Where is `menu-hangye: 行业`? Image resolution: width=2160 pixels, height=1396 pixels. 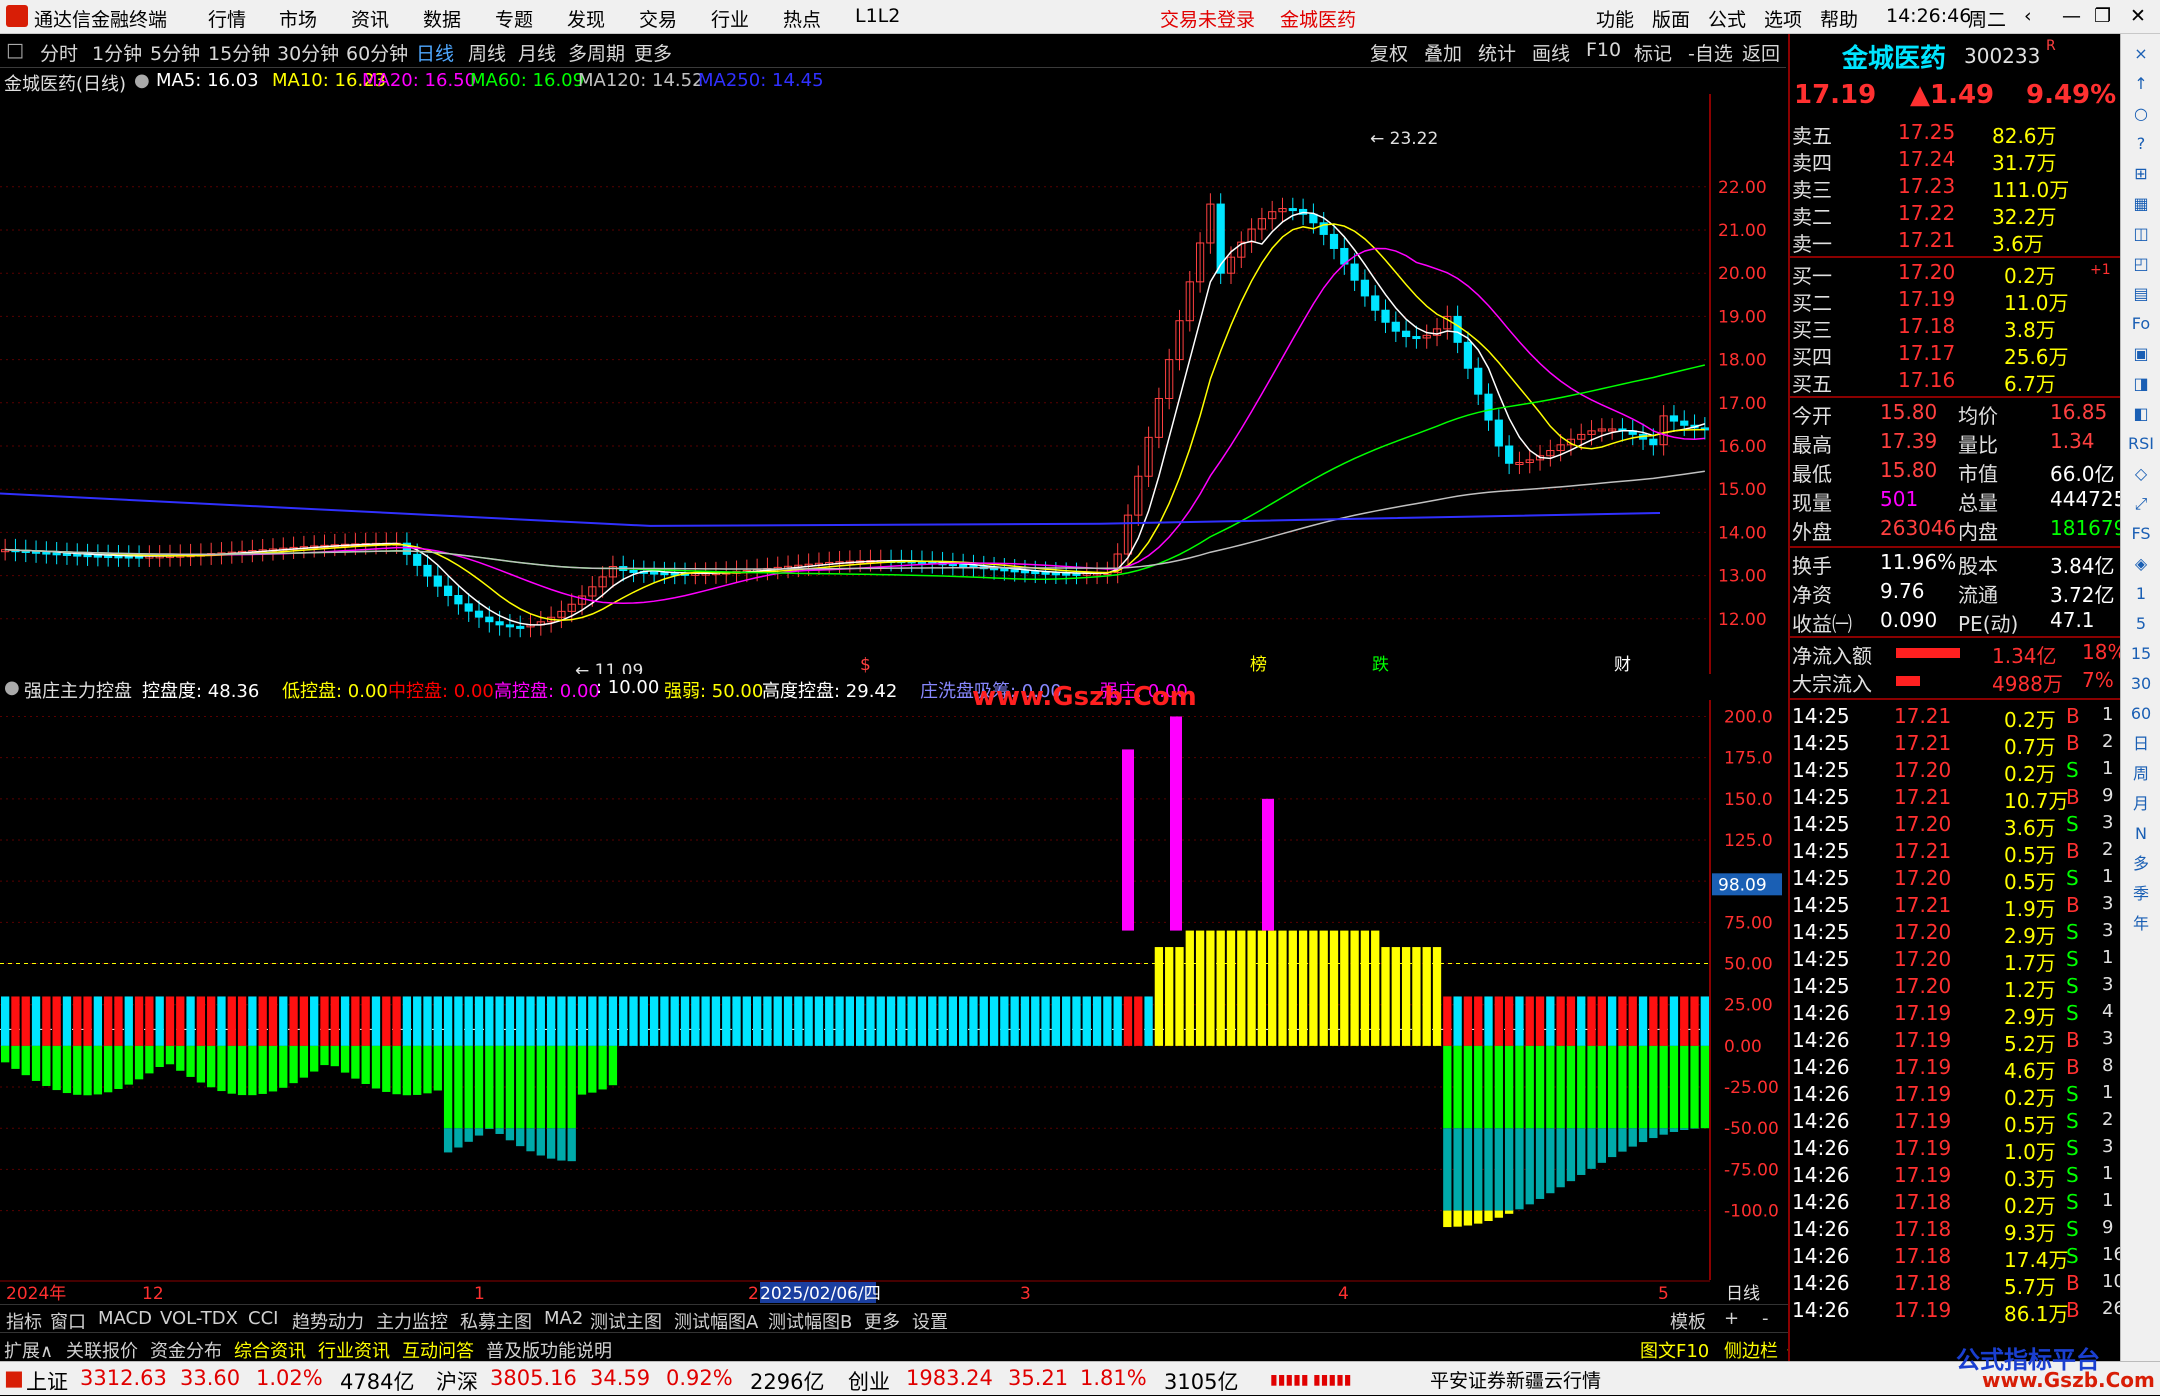
menu-hangye: 行业 is located at coordinates (730, 18).